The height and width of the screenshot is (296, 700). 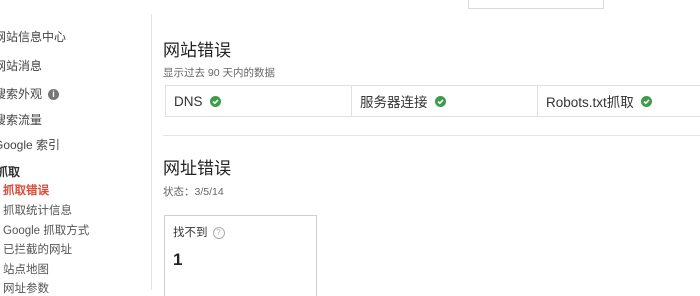 I want to click on top-search-field, so click(x=536, y=4).